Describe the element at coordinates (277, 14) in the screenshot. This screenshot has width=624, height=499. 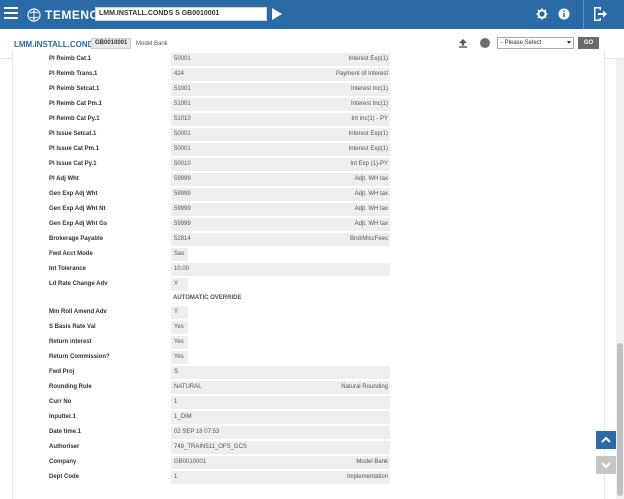
I see `run-arrow-icon` at that location.